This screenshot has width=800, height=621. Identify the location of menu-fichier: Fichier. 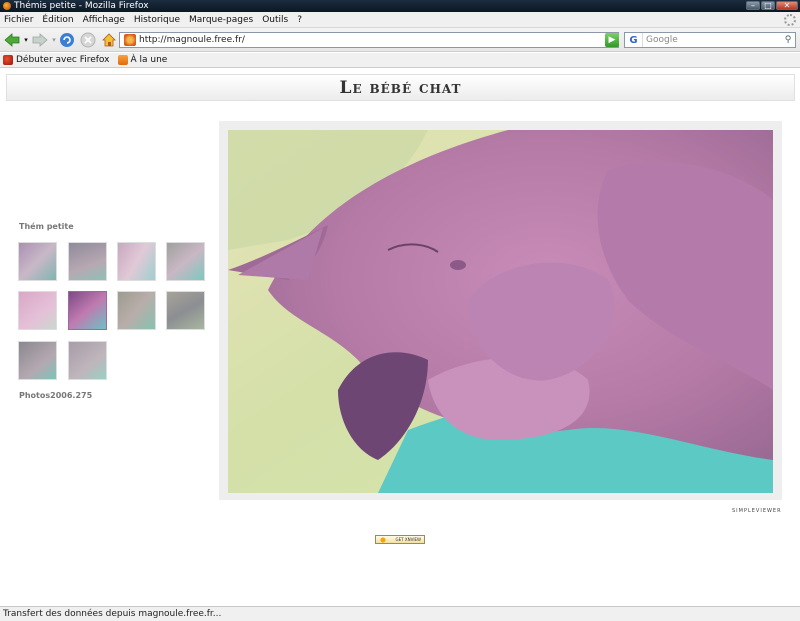
(18, 20).